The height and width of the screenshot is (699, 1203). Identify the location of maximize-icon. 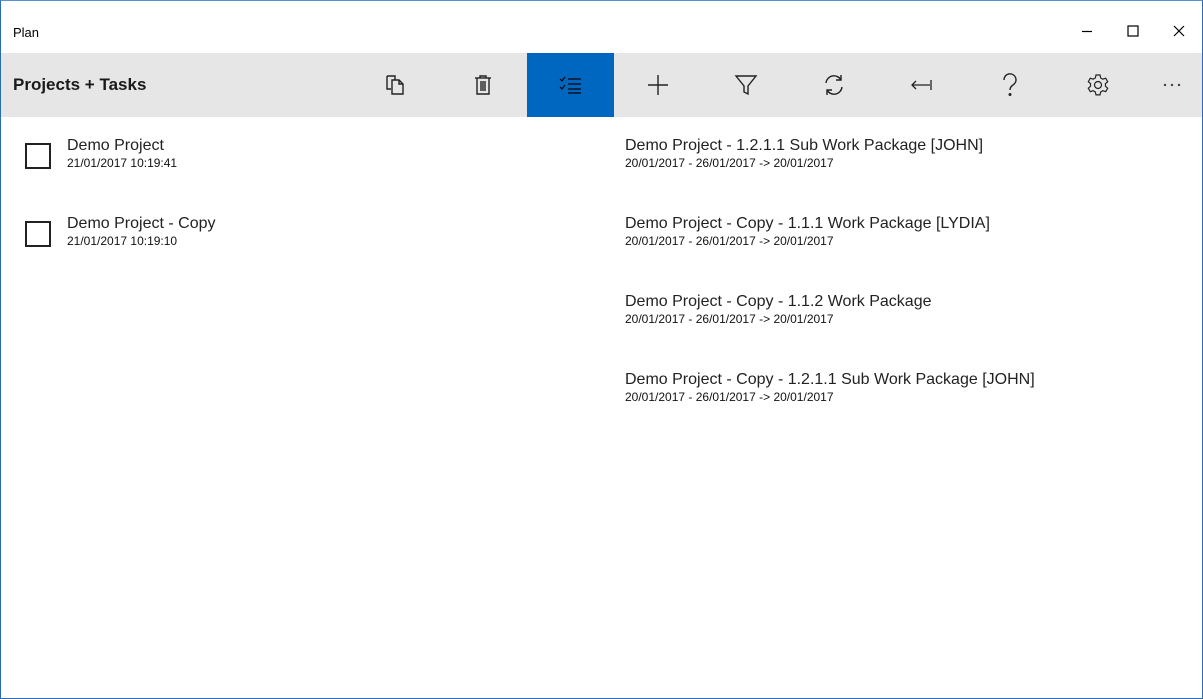
(1133, 31).